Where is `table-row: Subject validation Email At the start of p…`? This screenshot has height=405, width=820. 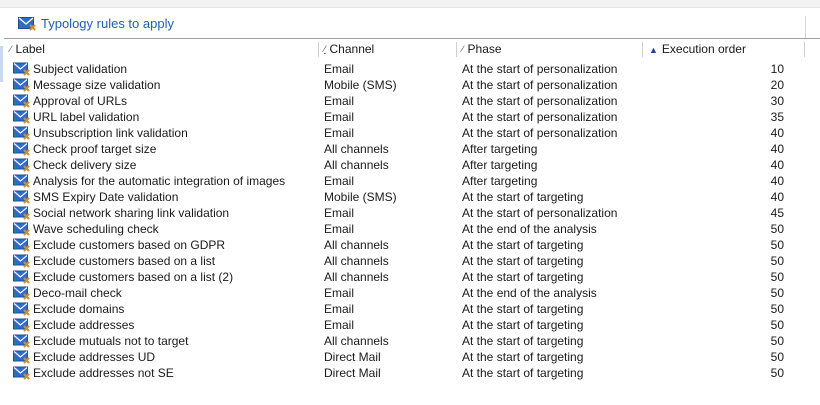 table-row: Subject validation Email At the start of p… is located at coordinates (412, 69).